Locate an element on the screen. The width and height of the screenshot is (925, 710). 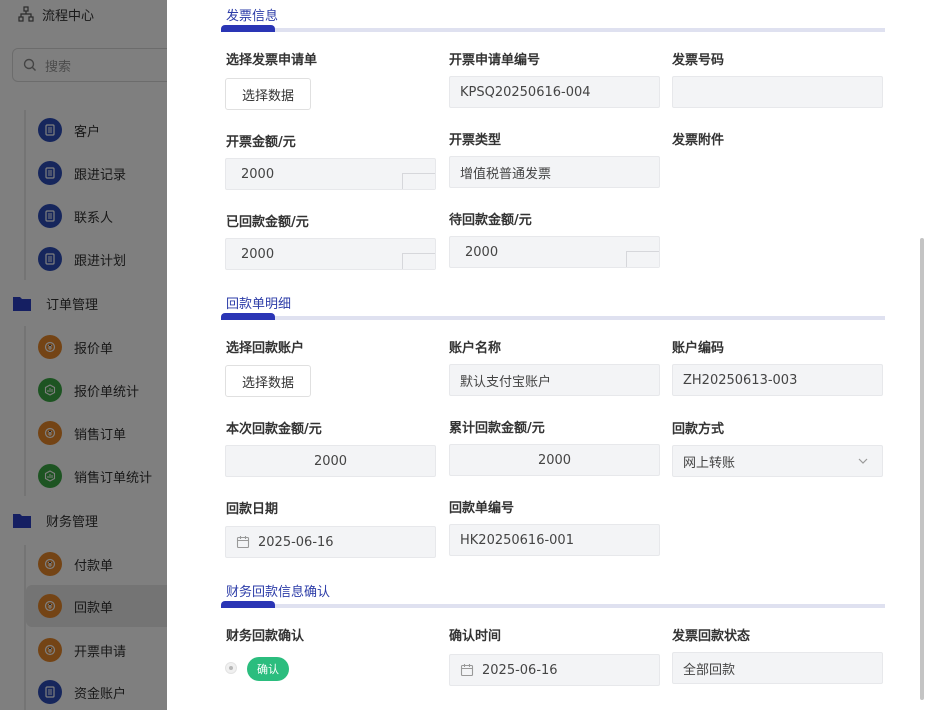
select-account-label: 选择回款账户 is located at coordinates (265, 348).